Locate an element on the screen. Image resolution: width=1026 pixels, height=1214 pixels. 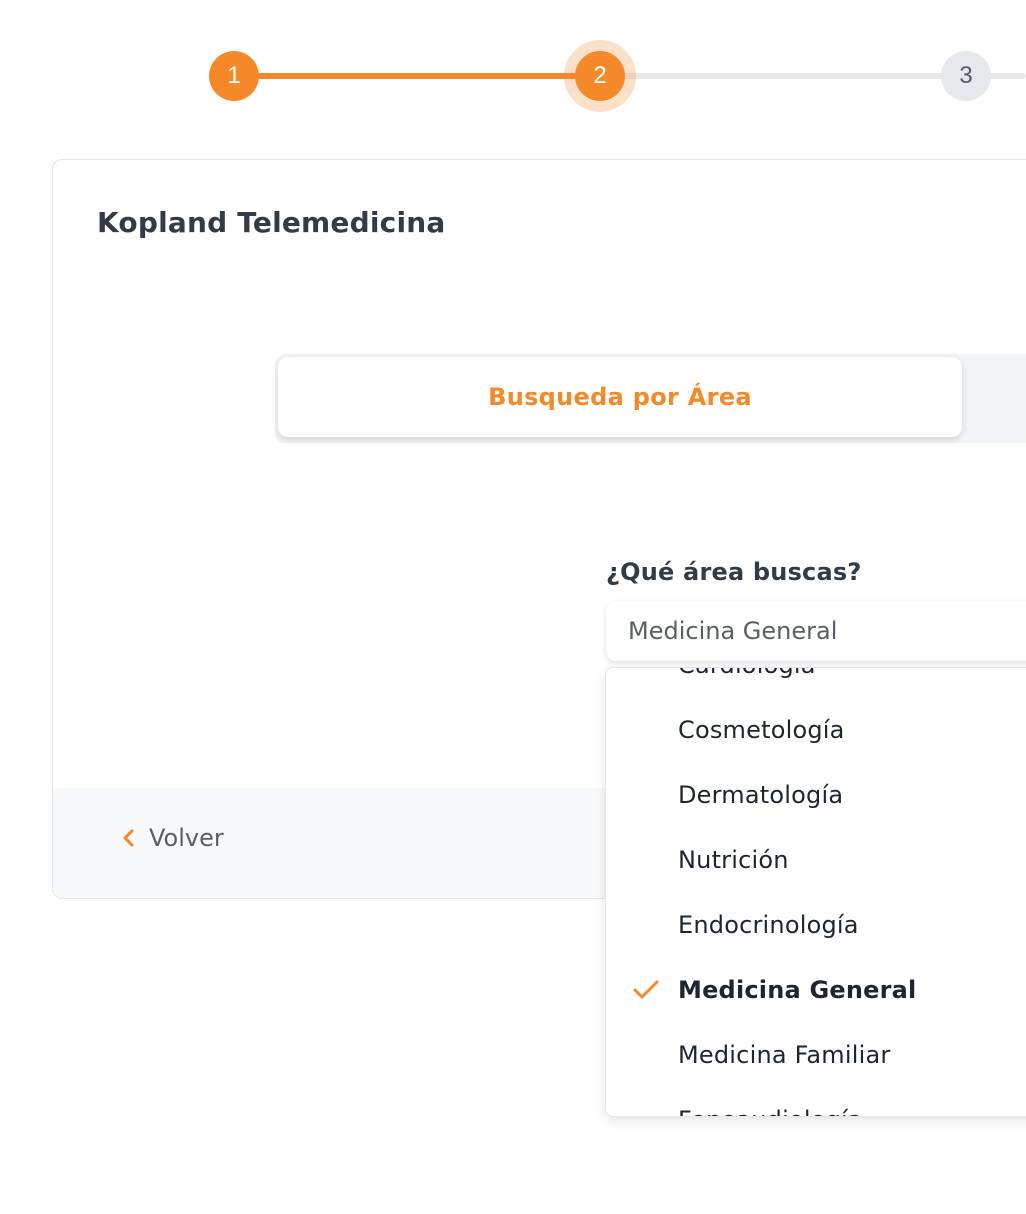
stepper-line-completed is located at coordinates (417, 76).